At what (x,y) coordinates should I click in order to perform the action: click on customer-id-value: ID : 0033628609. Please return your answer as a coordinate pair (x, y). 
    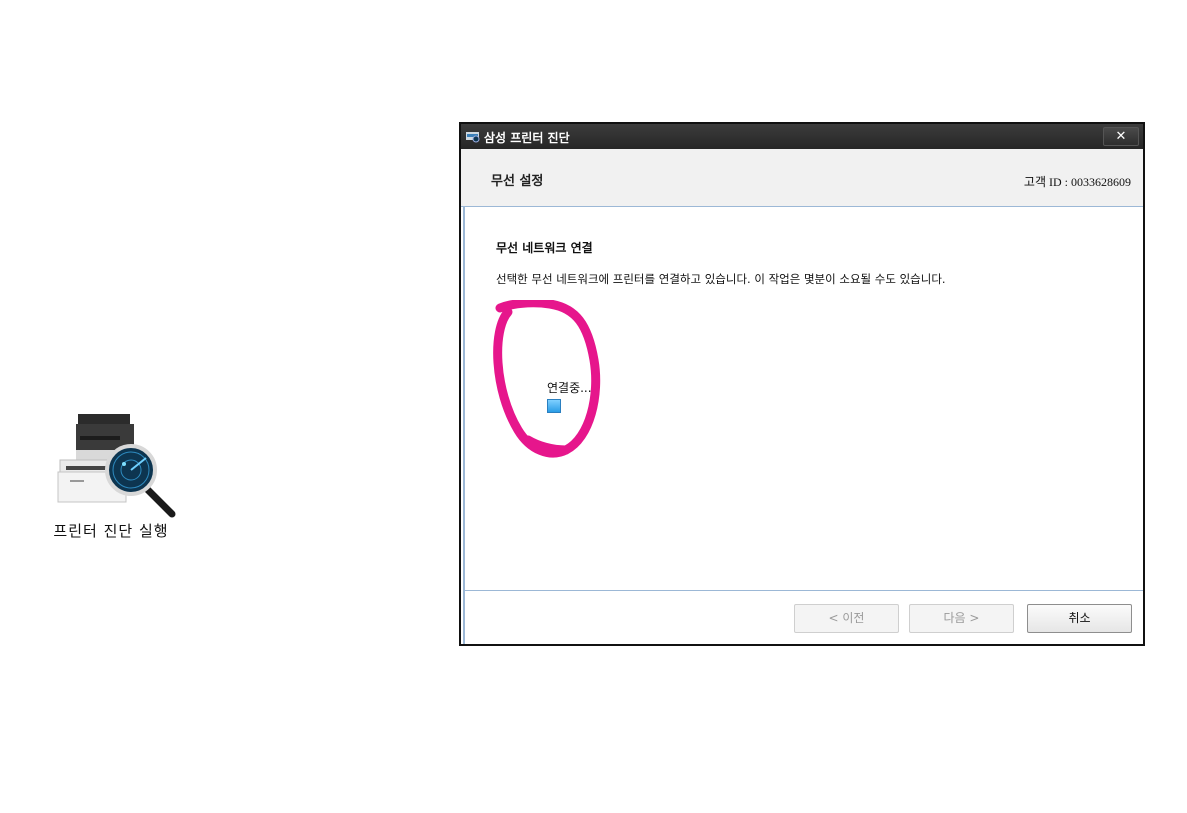
    Looking at the image, I should click on (1090, 182).